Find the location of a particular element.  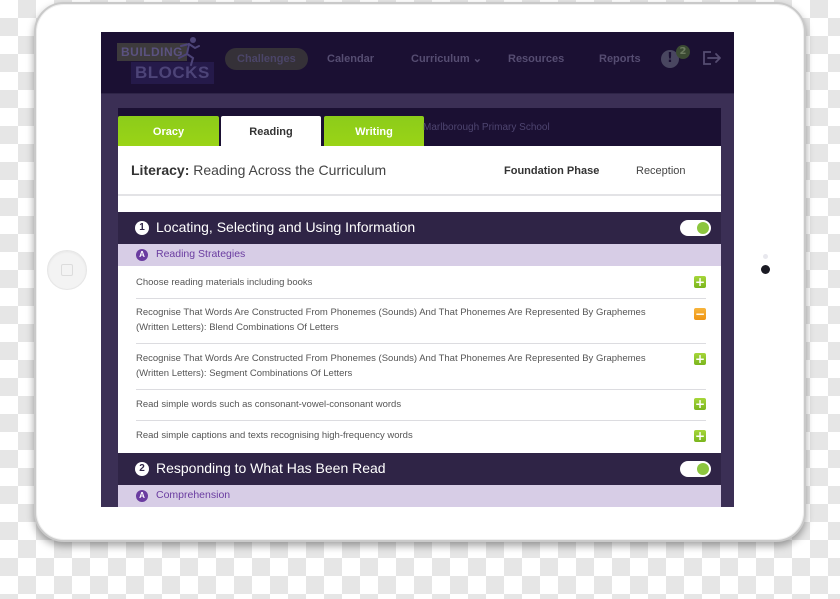

building-blocks-logo: BUILDING BLOCKS is located at coordinates (167, 61).